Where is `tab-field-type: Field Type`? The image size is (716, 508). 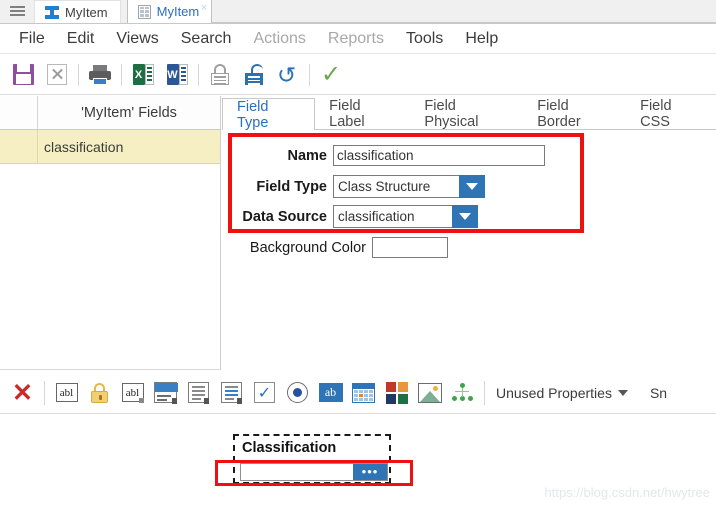
tab-field-type: Field Type is located at coordinates (269, 114).